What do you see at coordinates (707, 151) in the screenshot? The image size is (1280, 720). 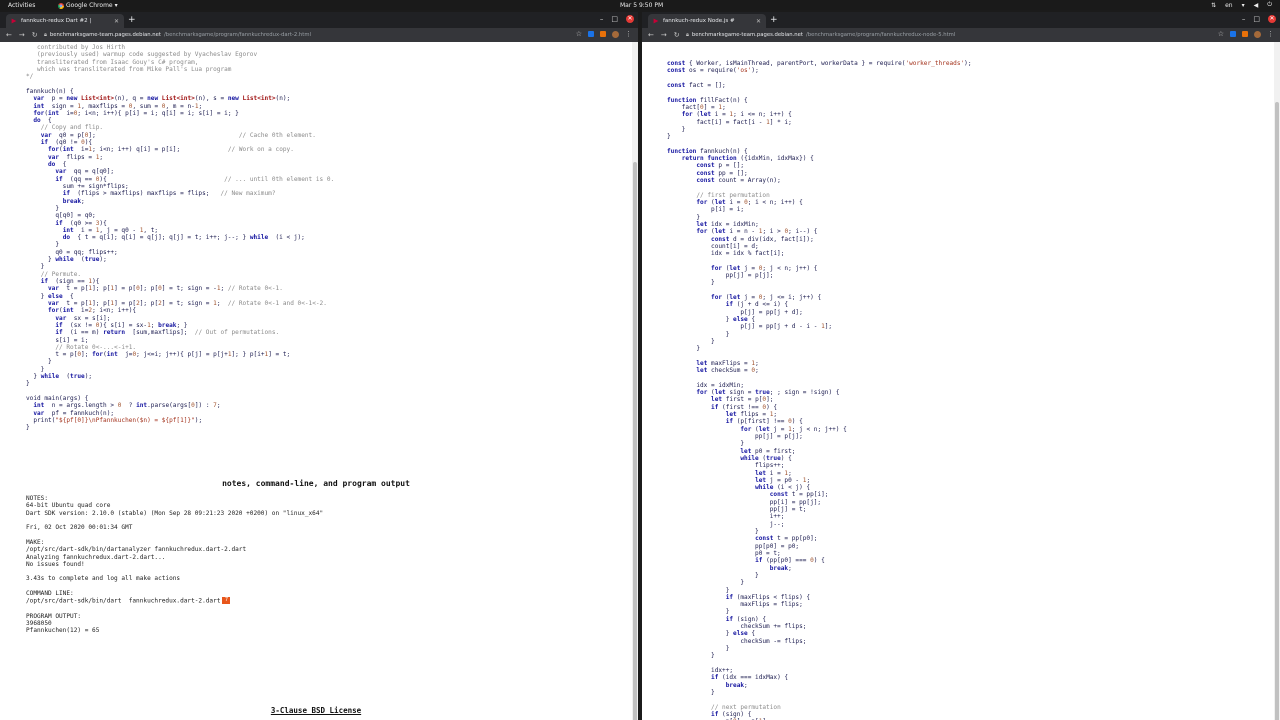 I see `code-line: function fannkuch(n) {` at bounding box center [707, 151].